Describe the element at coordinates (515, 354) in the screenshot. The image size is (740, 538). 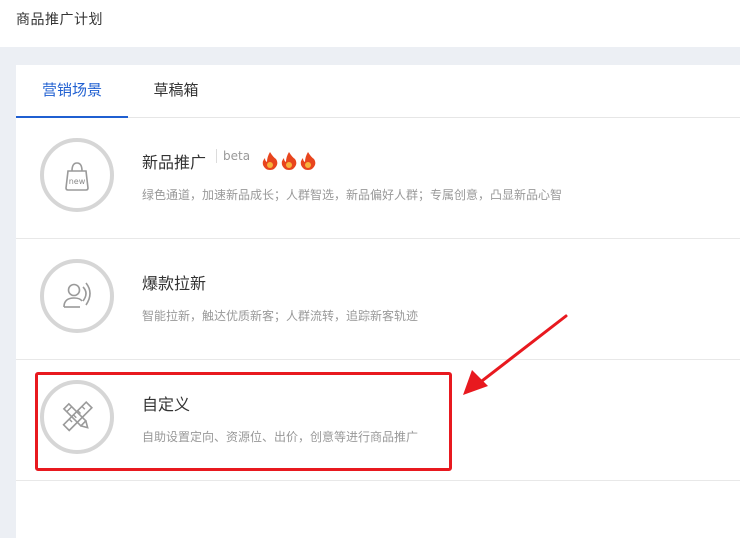
I see `annotation-arrow-icon` at that location.